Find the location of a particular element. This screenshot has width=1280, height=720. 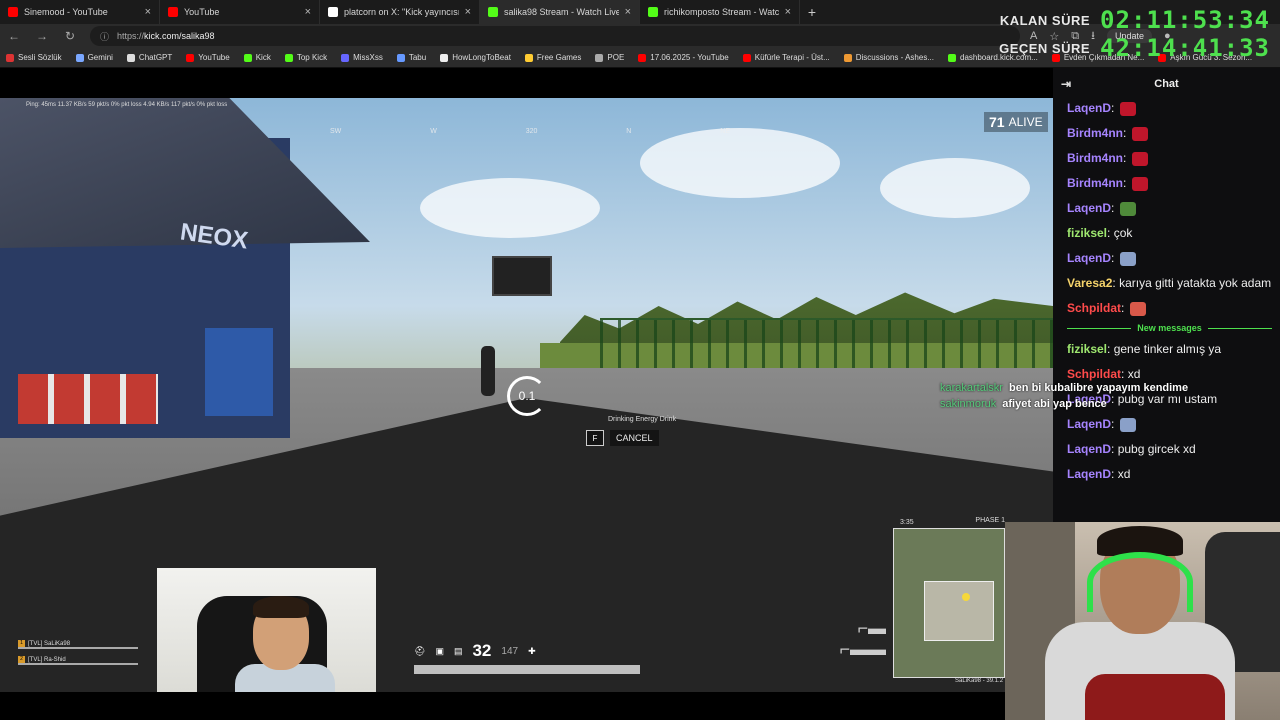

compass-mark: N is located at coordinates (629, 131).